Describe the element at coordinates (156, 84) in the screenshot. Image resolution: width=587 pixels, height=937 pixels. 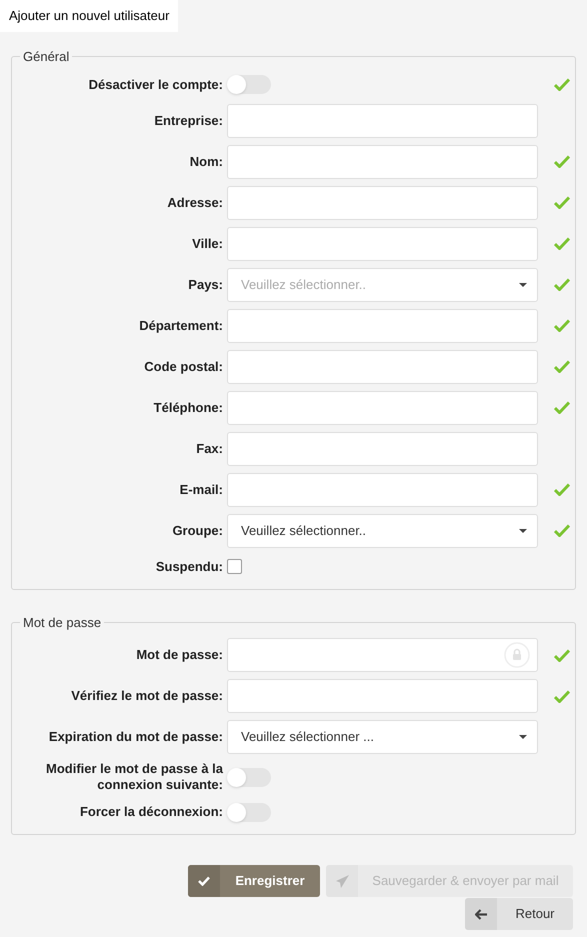
I see `field-label: Désactiver le compte:` at that location.